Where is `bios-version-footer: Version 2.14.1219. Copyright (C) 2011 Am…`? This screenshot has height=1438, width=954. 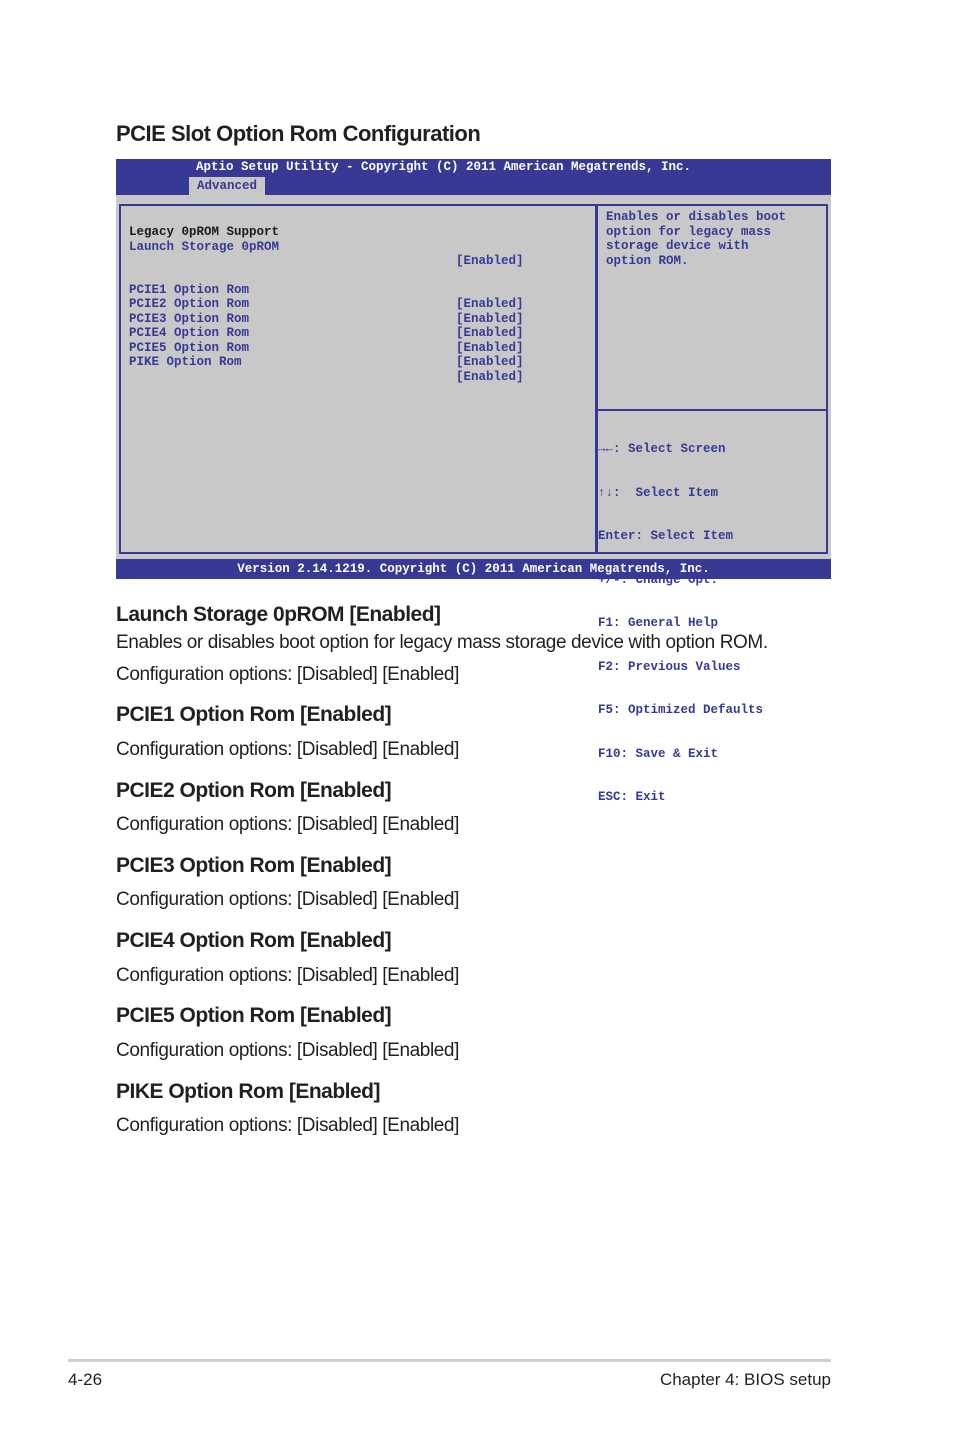 bios-version-footer: Version 2.14.1219. Copyright (C) 2011 Am… is located at coordinates (473, 569).